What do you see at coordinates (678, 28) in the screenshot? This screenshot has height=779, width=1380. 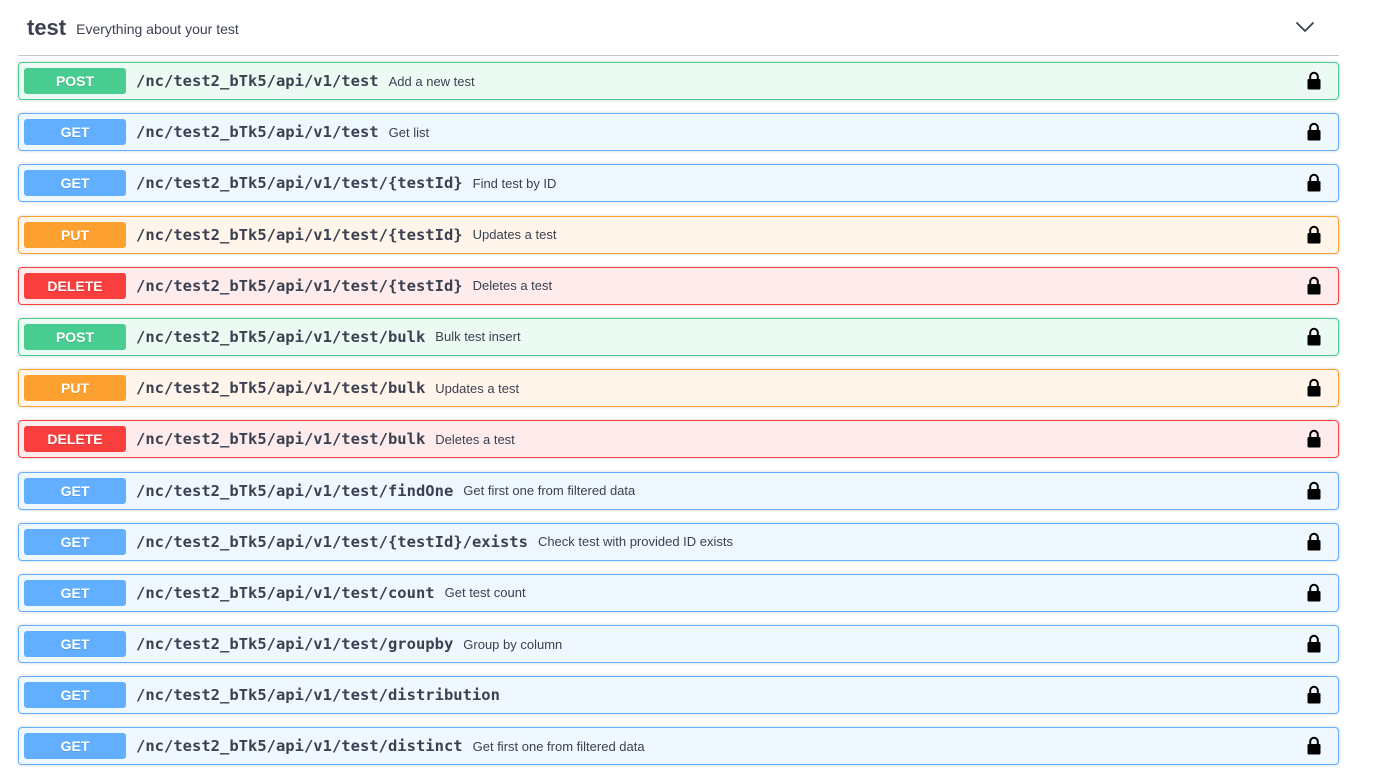 I see `tag-header: test Everything about your test` at bounding box center [678, 28].